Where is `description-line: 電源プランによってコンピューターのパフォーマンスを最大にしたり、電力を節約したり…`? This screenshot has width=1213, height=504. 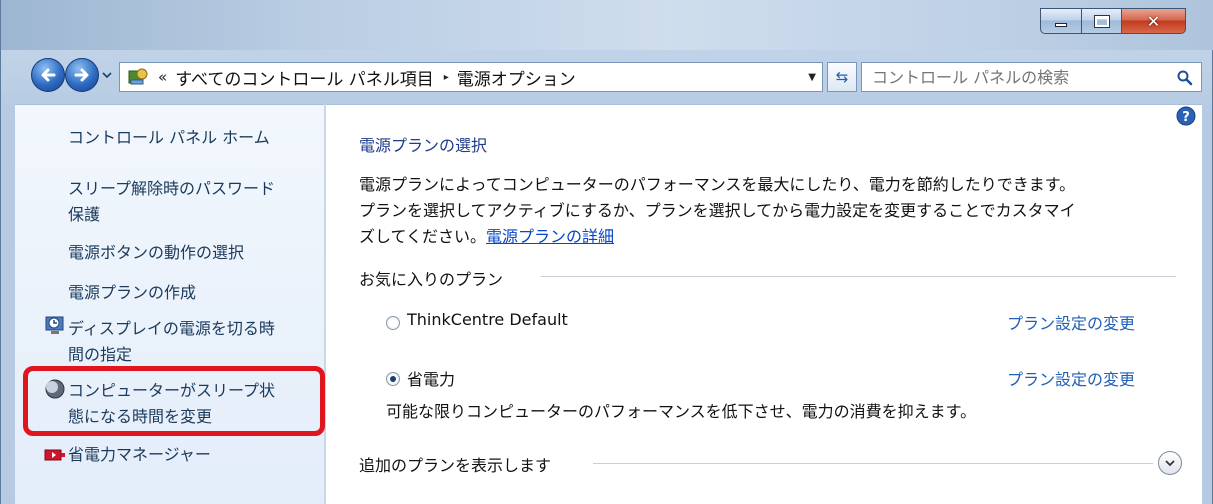 description-line: 電源プランによってコンピューターのパフォーマンスを最大にしたり、電力を節約したり… is located at coordinates (717, 184).